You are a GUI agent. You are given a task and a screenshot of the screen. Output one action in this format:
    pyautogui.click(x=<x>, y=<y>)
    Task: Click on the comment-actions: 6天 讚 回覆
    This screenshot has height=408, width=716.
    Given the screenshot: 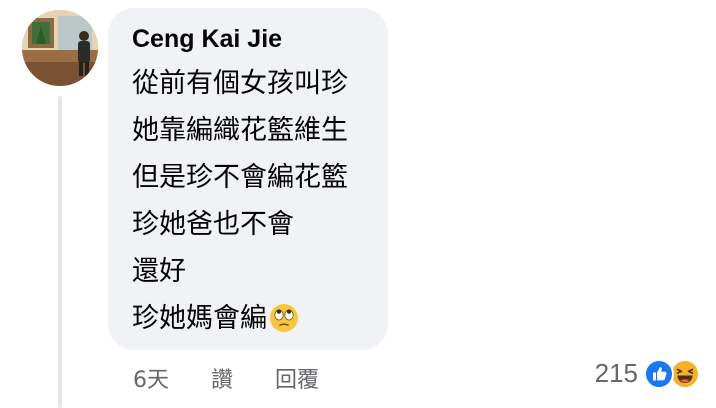 What is the action you would take?
    pyautogui.click(x=226, y=381)
    